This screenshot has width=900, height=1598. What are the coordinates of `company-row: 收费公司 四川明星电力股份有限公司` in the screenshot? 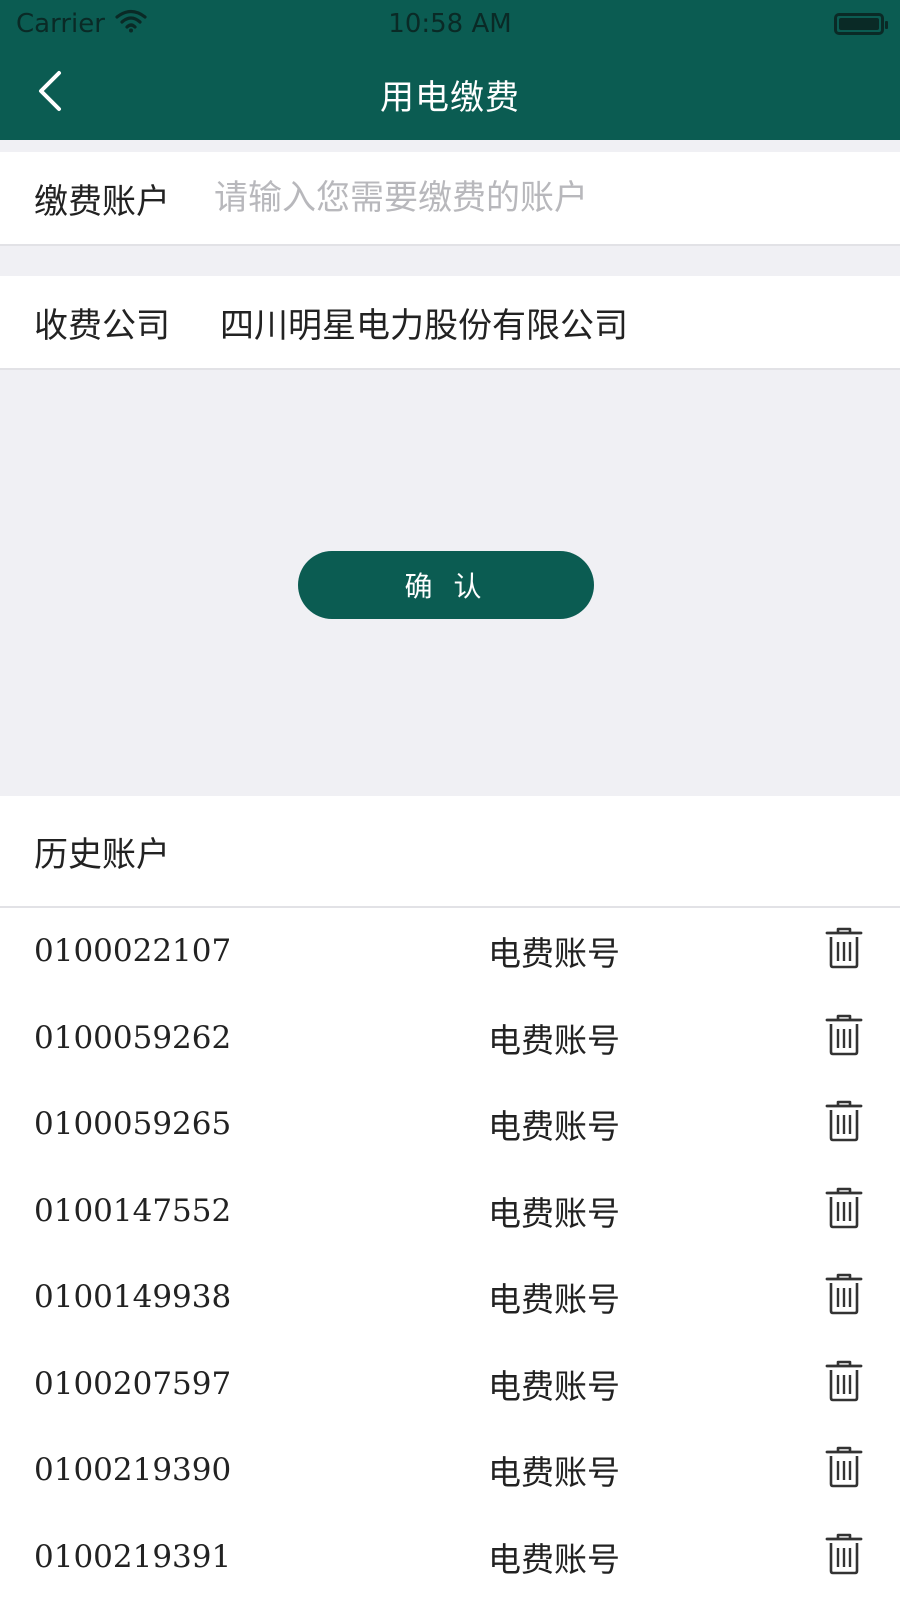 It's located at (450, 323).